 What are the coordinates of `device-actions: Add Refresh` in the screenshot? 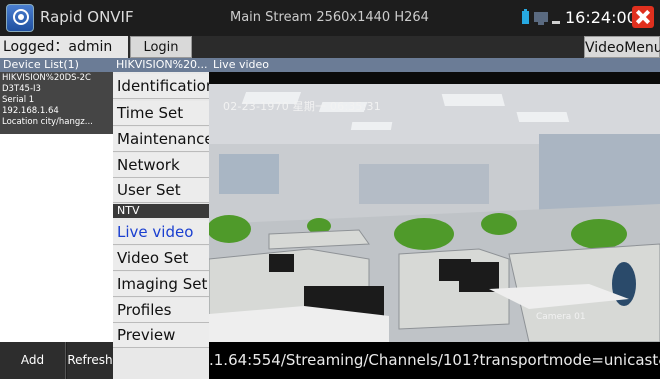 It's located at (56, 360).